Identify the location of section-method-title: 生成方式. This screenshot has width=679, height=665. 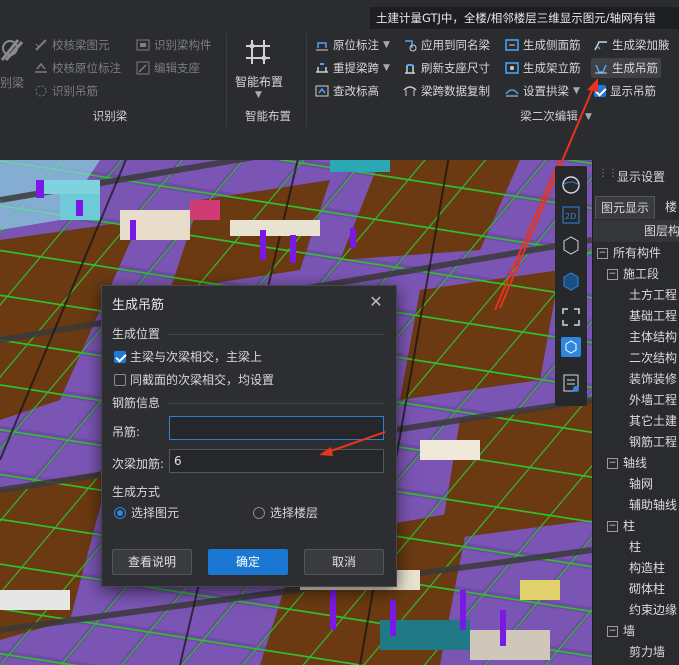
(136, 492).